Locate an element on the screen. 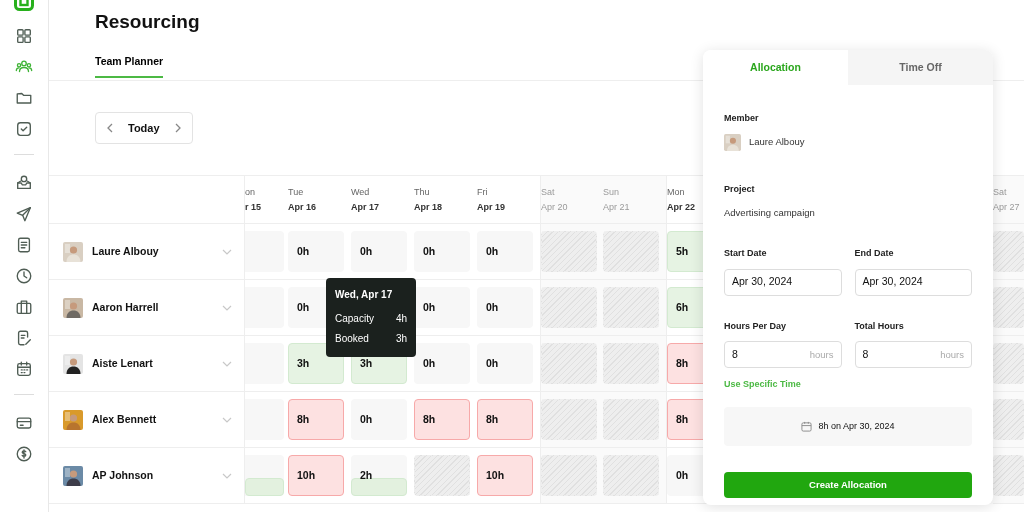 This screenshot has width=1024, height=512. tooltip-label: Booked is located at coordinates (352, 339).